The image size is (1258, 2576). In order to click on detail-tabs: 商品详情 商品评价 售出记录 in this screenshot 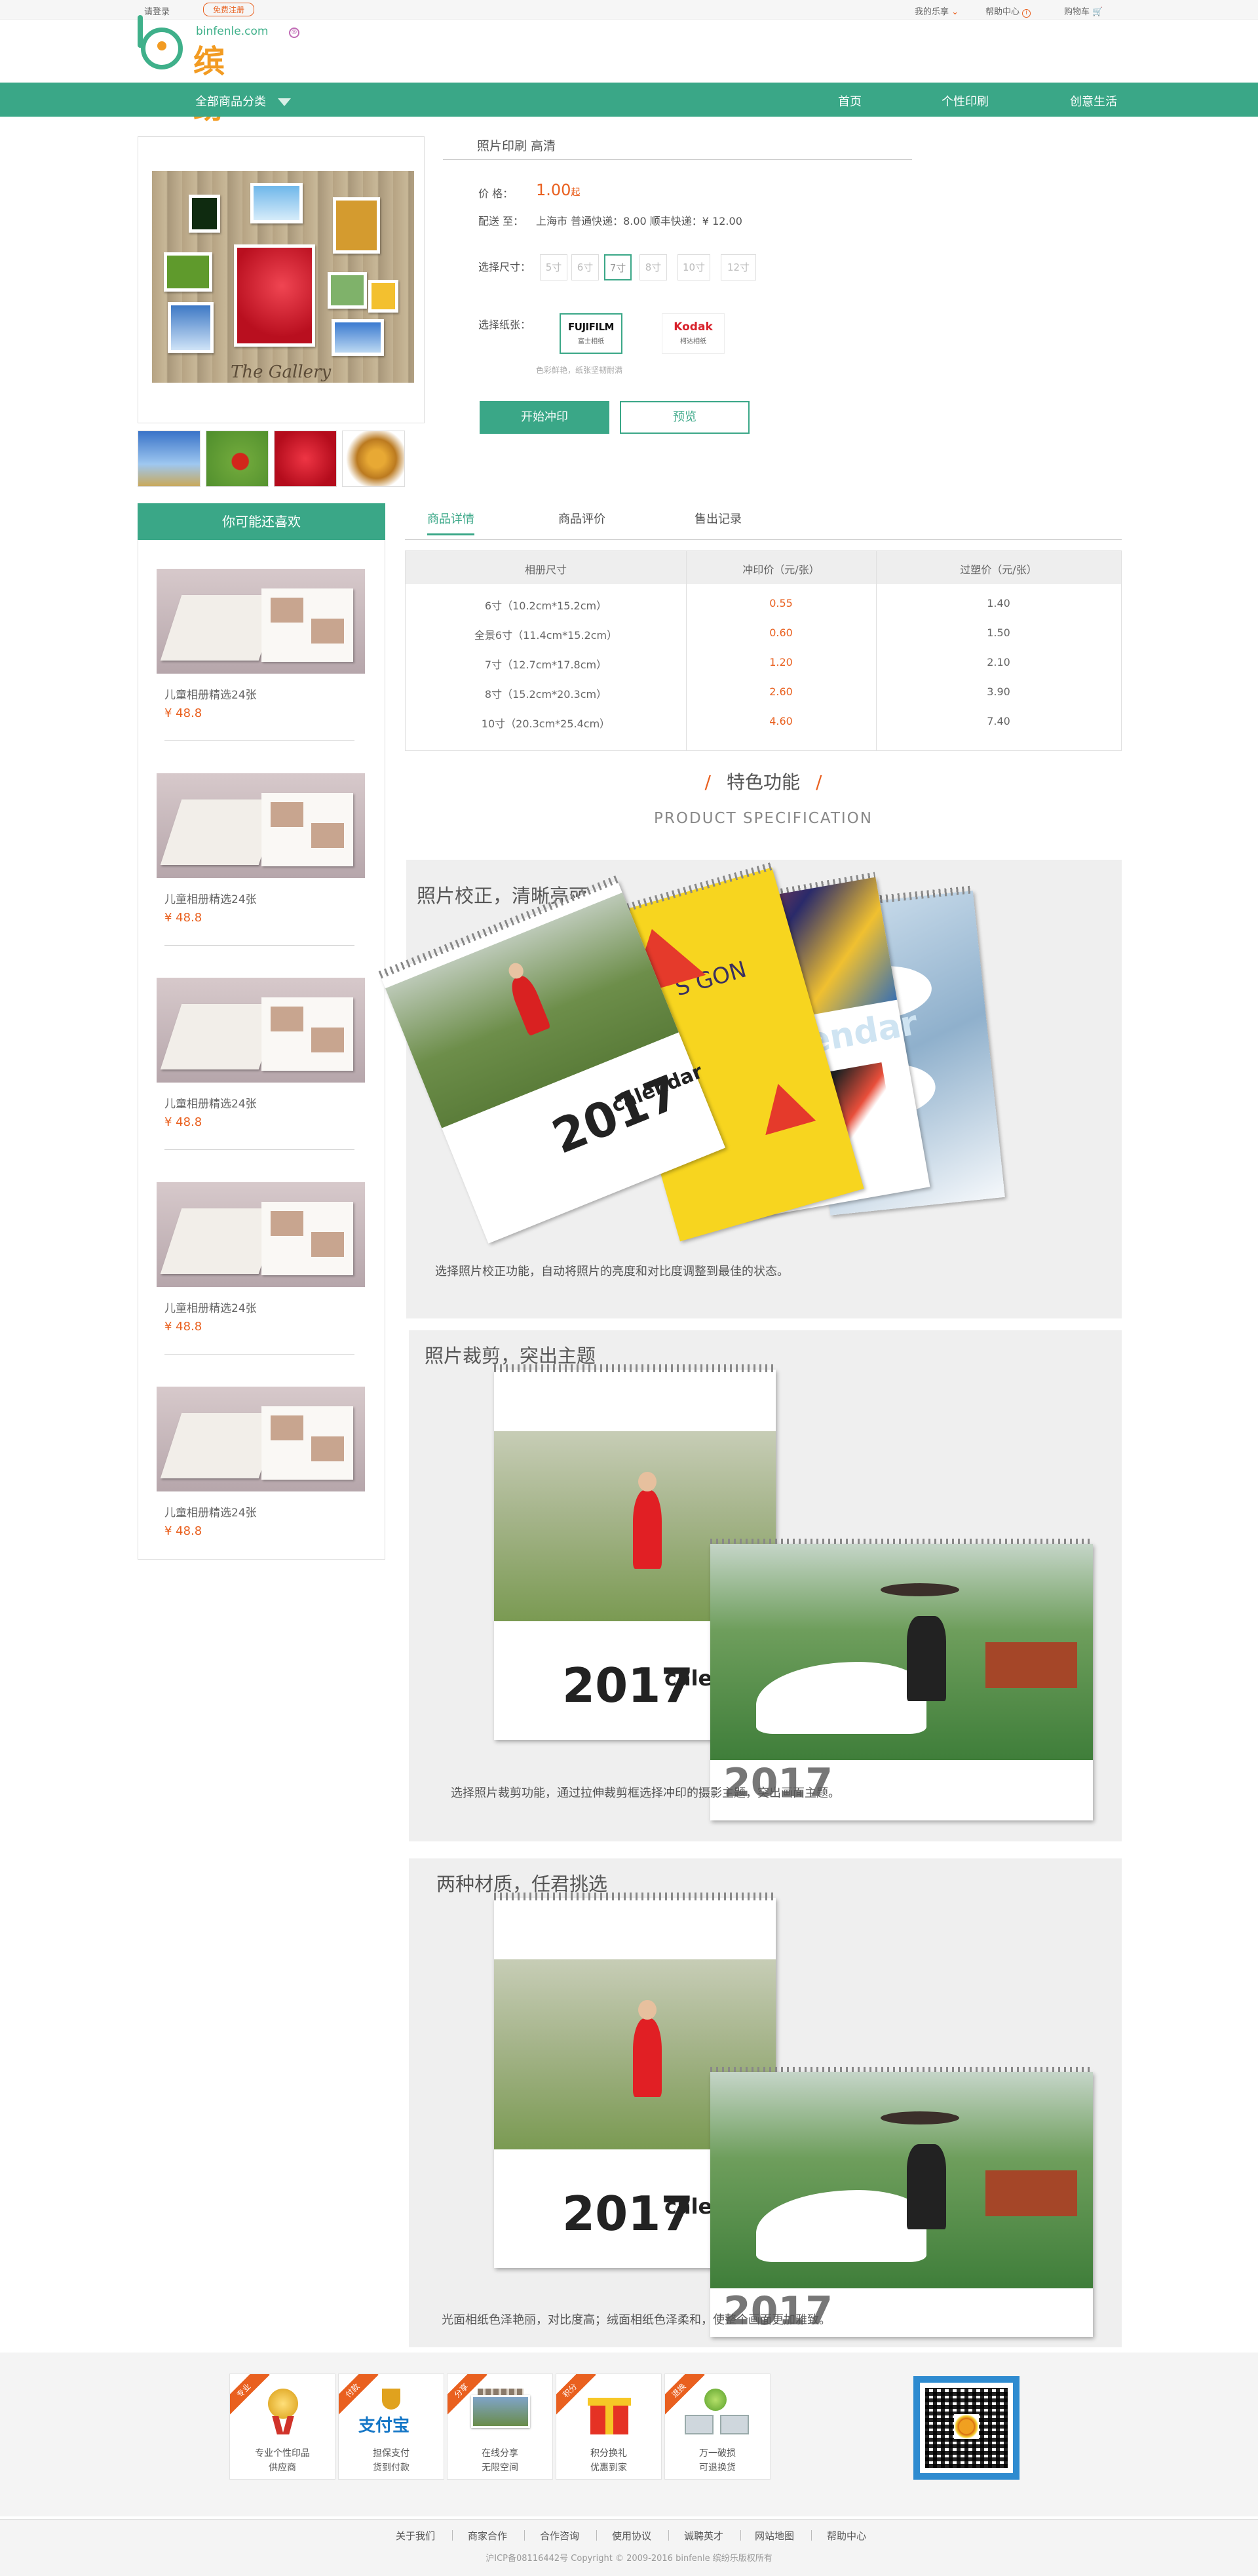, I will do `click(763, 521)`.